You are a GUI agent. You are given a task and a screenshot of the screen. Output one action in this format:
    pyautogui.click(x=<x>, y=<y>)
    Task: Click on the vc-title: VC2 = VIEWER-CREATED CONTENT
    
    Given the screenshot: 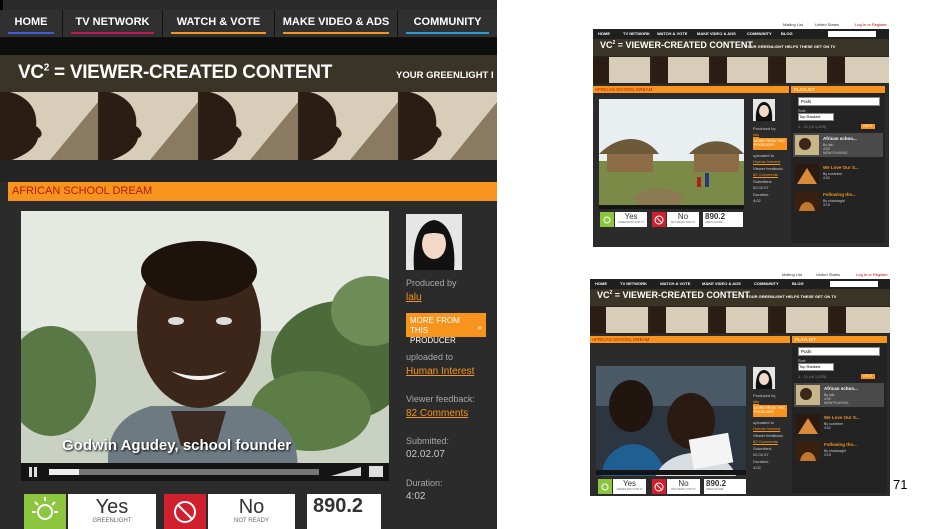 What is the action you would take?
    pyautogui.click(x=175, y=73)
    